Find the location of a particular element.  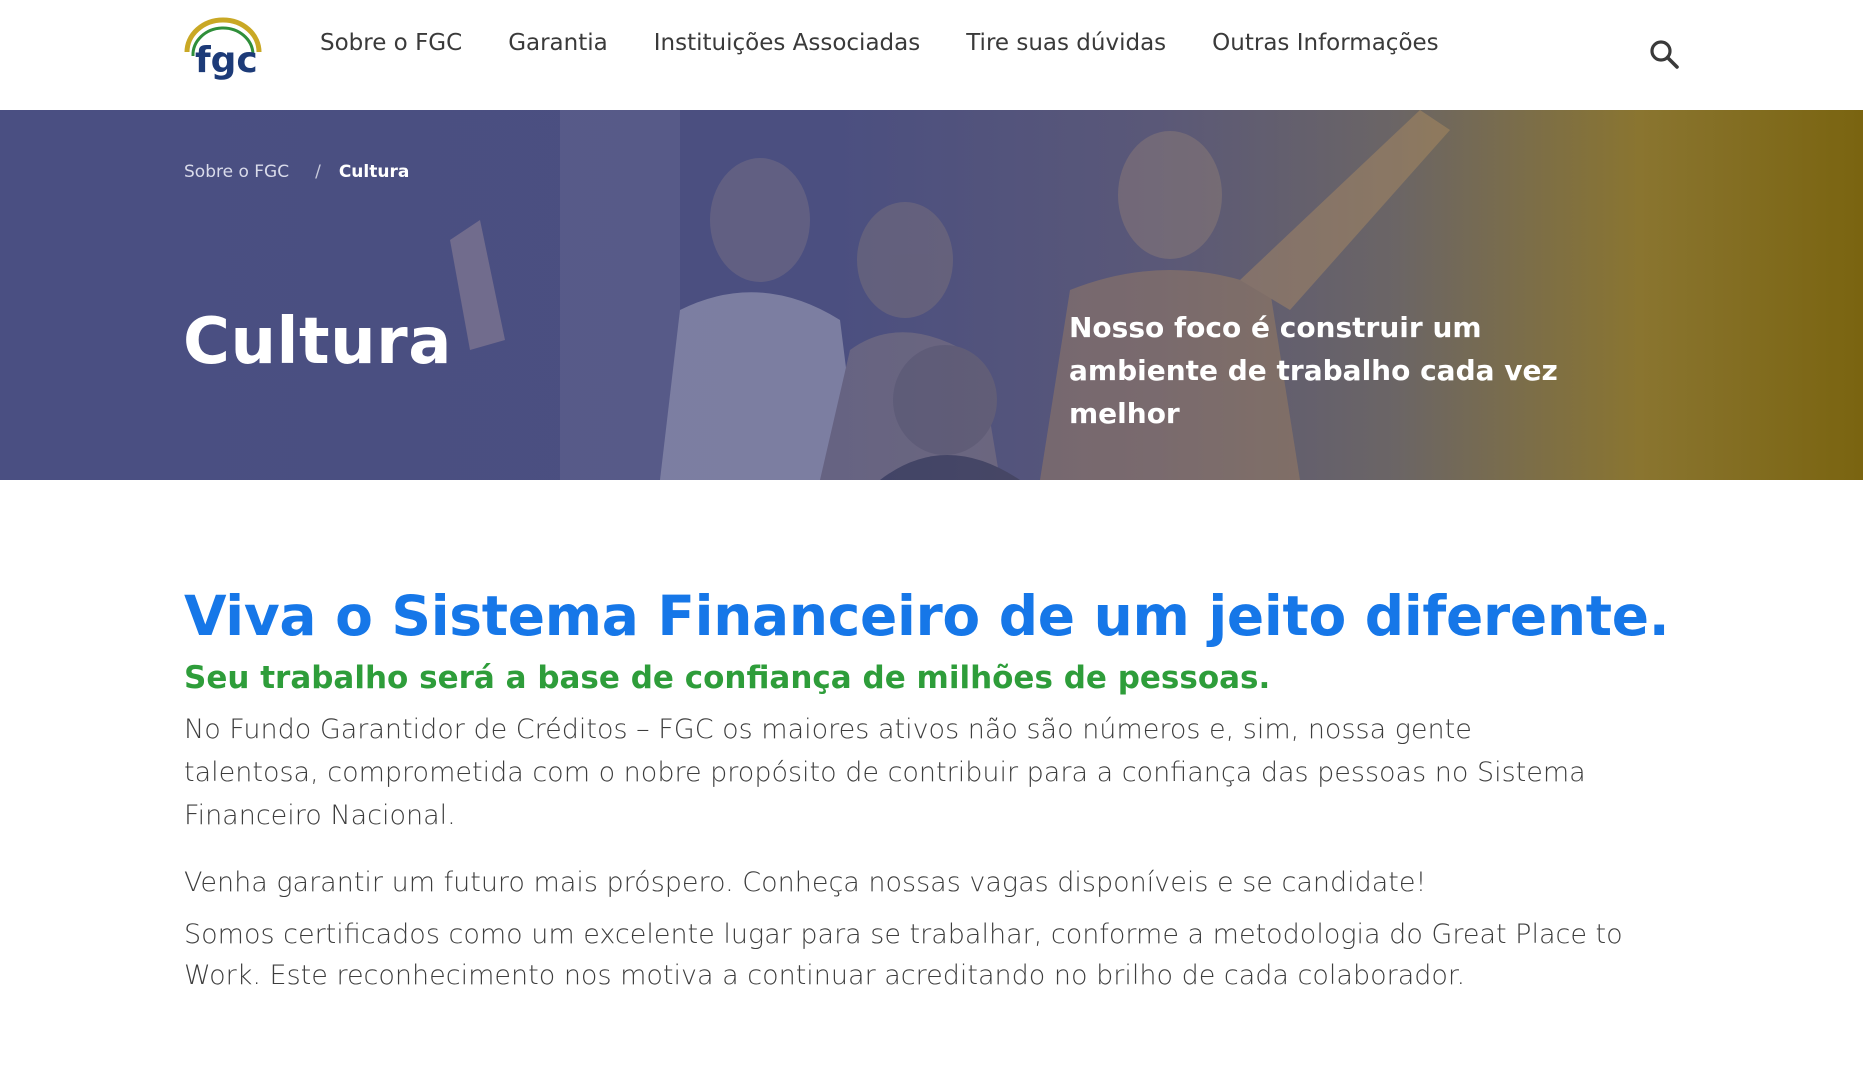

nav-outras-informacoes: Outras Informações is located at coordinates (1325, 43).